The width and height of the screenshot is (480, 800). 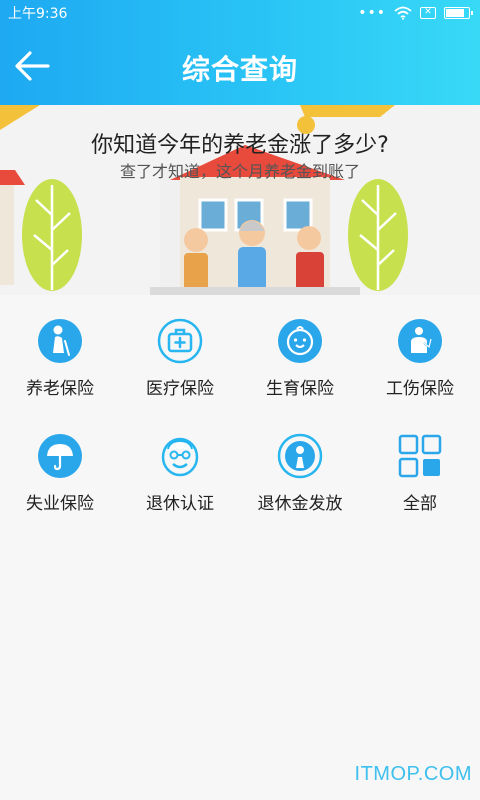 I want to click on service-all: 全部, so click(x=420, y=467).